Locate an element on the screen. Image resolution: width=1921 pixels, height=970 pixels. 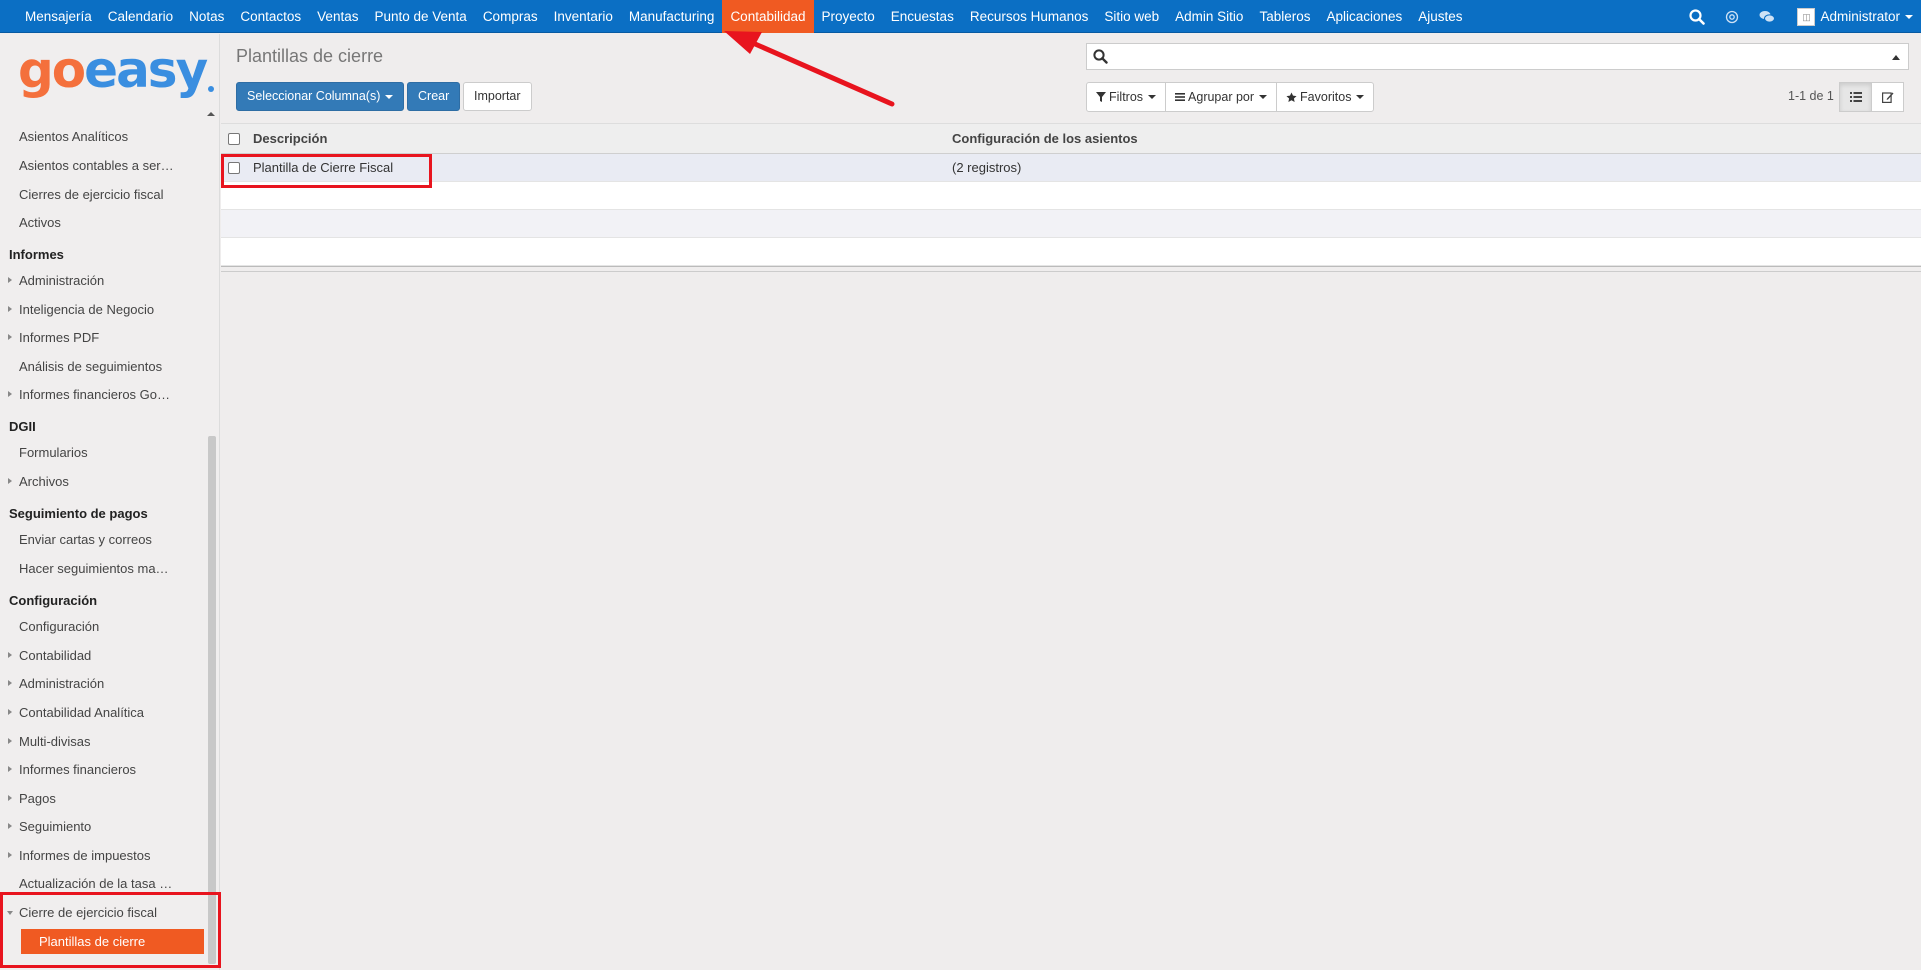
menu-recursos-humanos: Recursos Humanos is located at coordinates (1029, 16).